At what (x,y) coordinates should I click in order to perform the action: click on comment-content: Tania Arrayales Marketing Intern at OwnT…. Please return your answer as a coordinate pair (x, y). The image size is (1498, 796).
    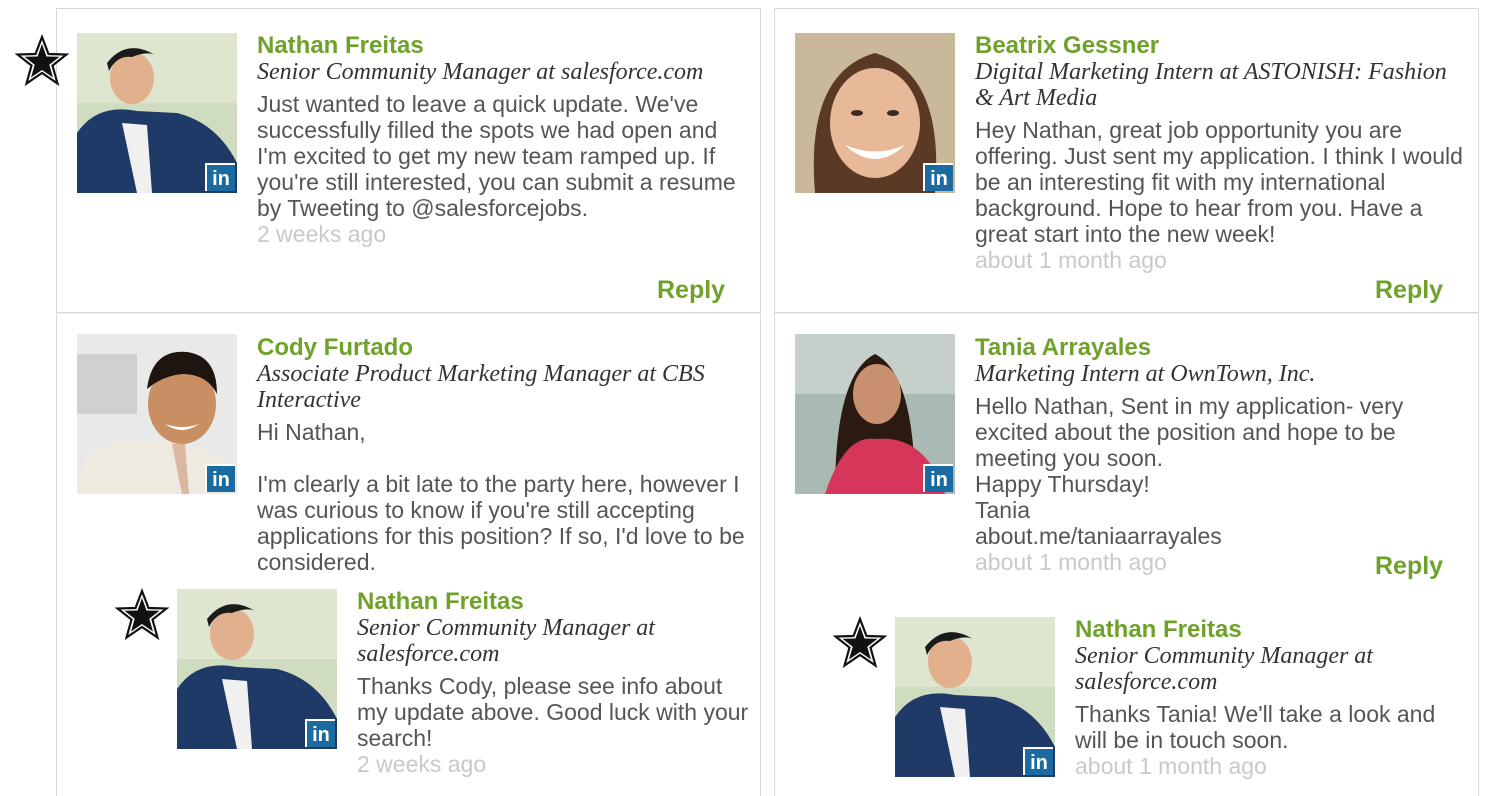
    Looking at the image, I should click on (1220, 455).